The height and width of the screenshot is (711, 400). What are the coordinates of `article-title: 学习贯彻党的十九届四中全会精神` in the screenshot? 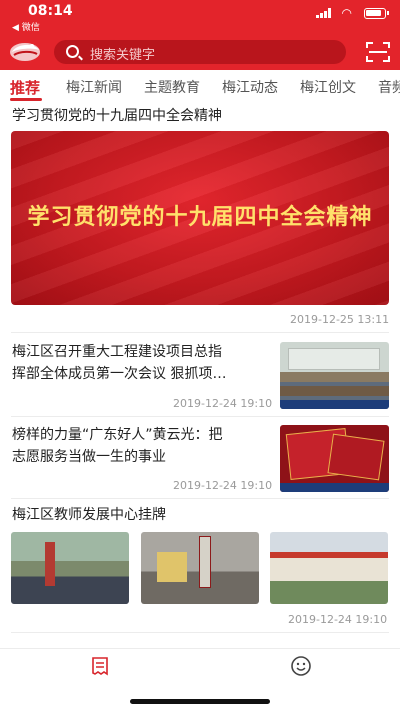 It's located at (117, 116).